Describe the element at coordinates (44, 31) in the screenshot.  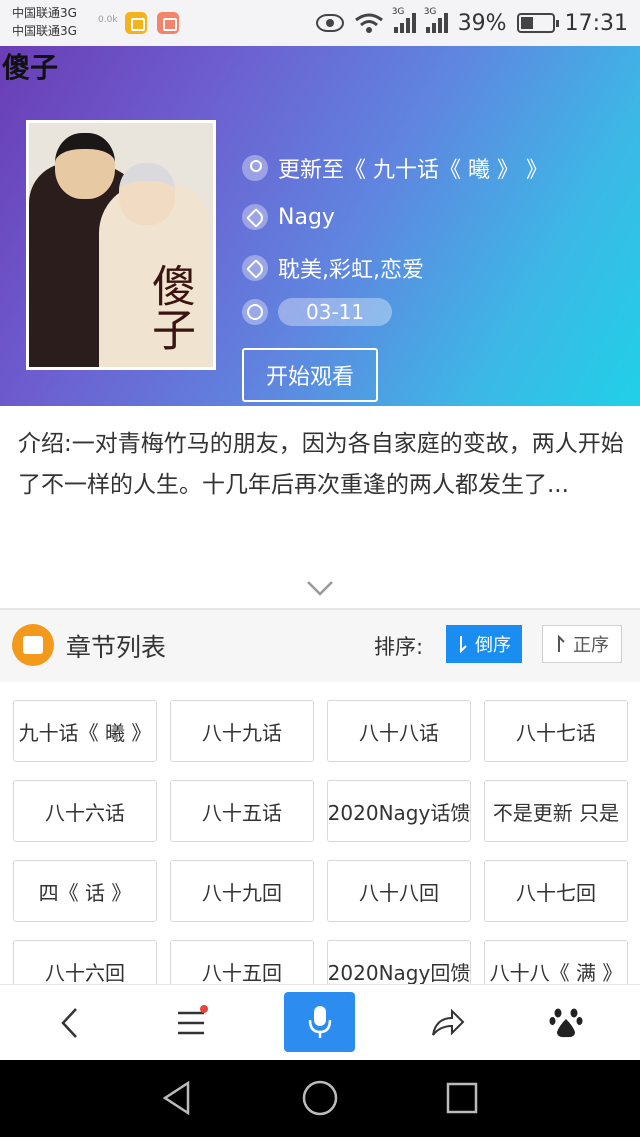
I see `carrier-2: 中国联通3G` at that location.